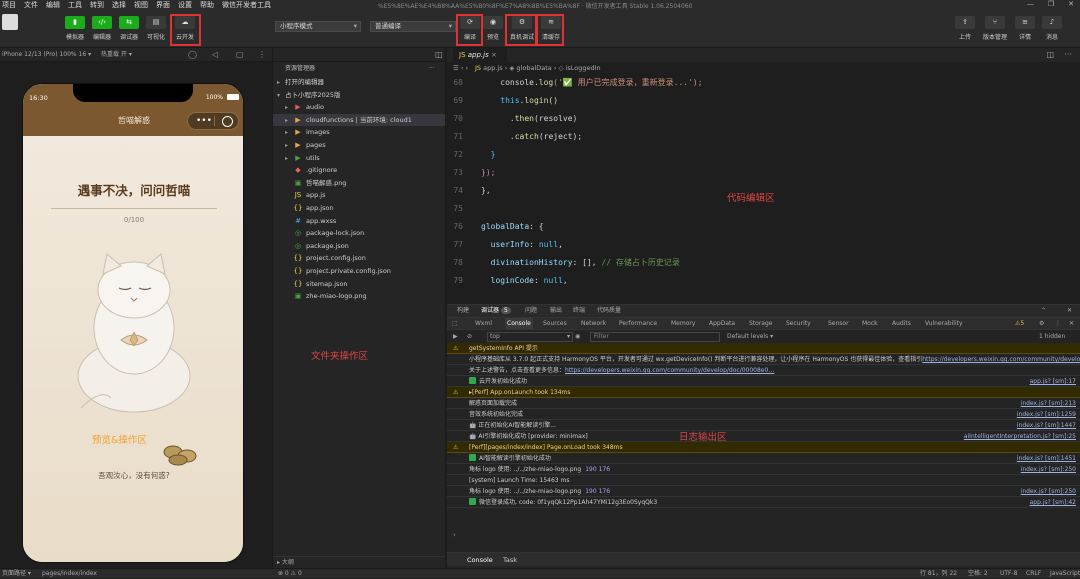  Describe the element at coordinates (9, 5) in the screenshot. I see `menu-project: 项目` at that location.